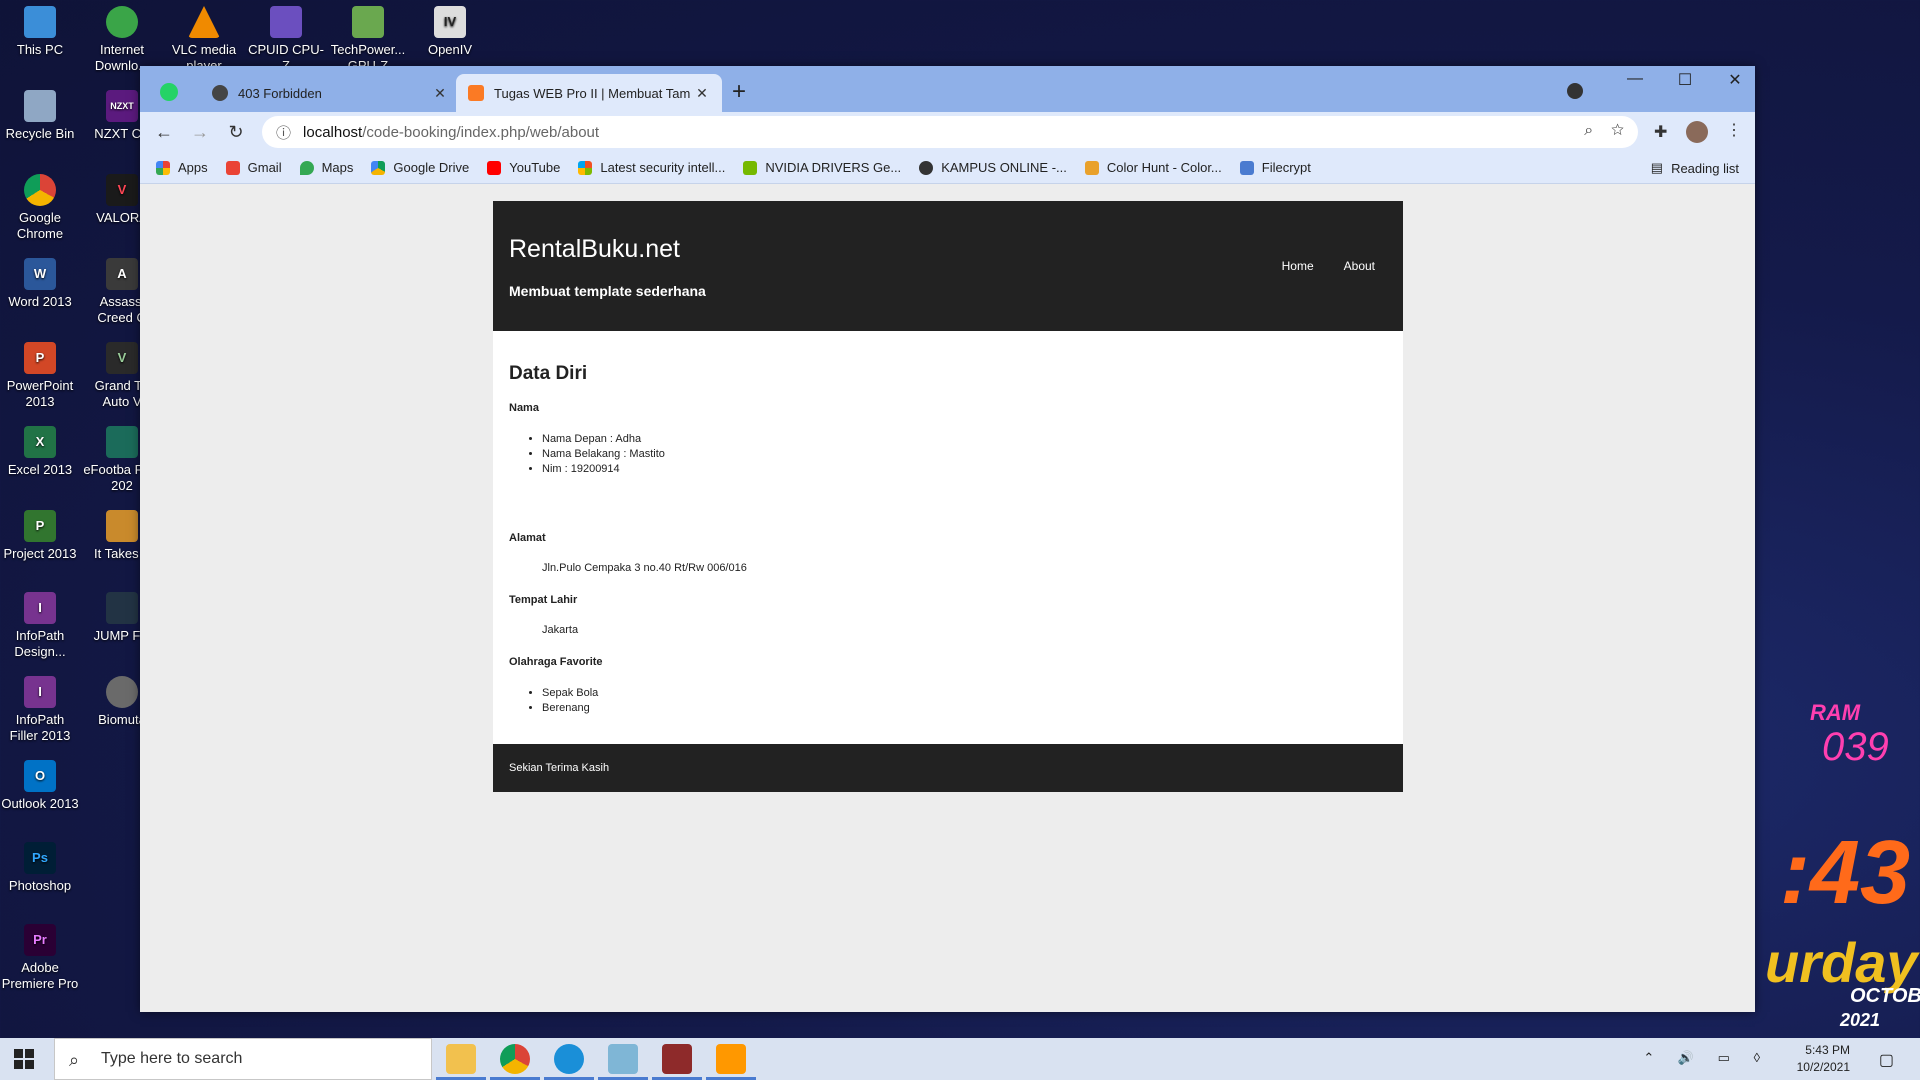  I want to click on clock-date: 10/2/2021, so click(1823, 1067).